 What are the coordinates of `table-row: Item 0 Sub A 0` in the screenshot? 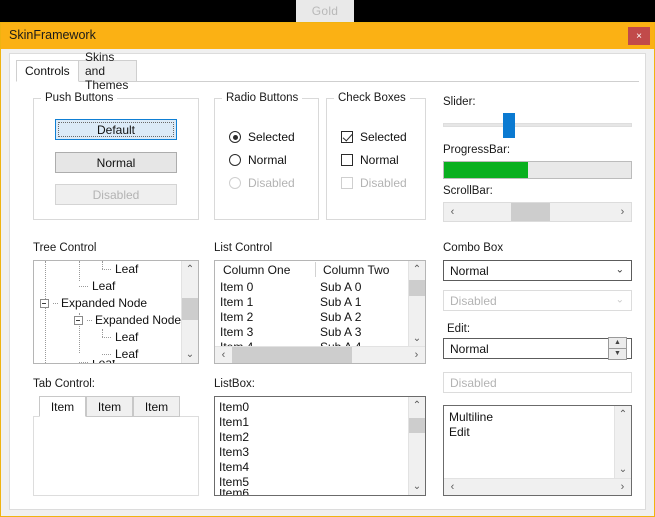 It's located at (320, 286).